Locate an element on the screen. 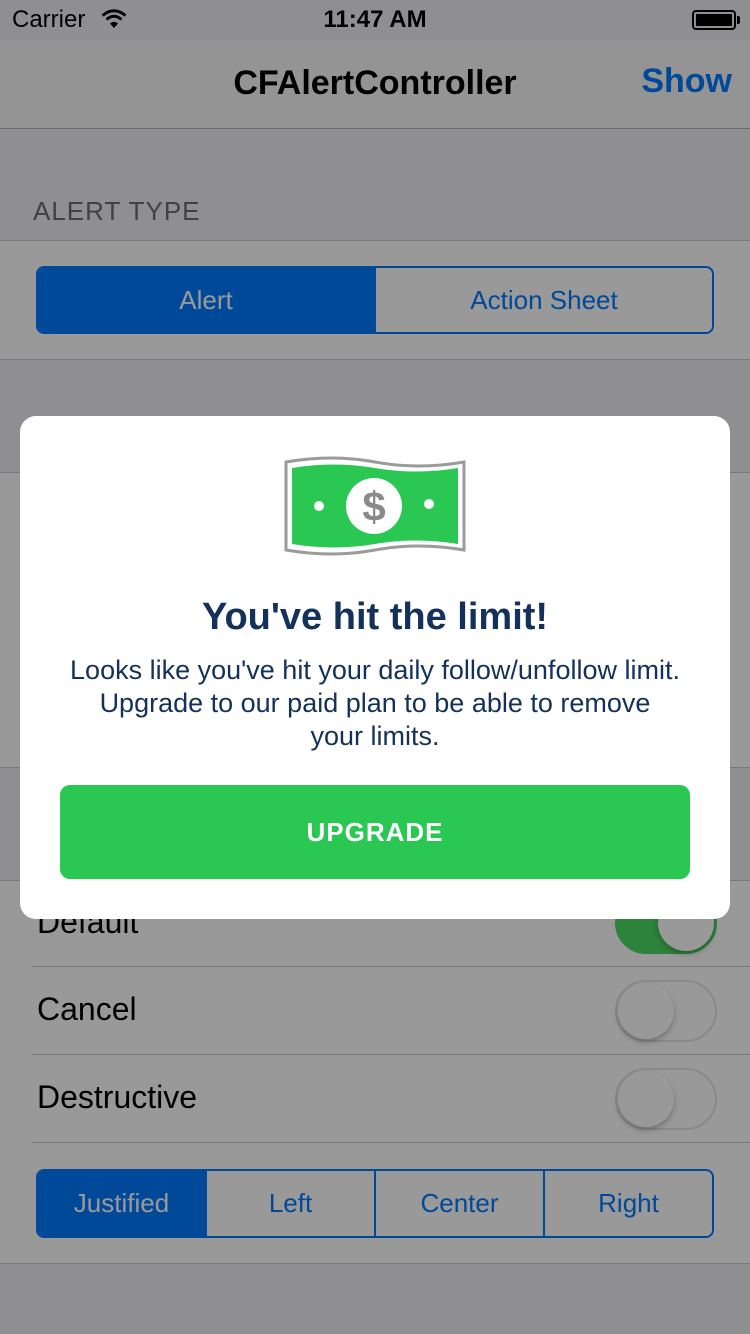 Image resolution: width=750 pixels, height=1334 pixels. dollar-bill-icon: $ is located at coordinates (375, 506).